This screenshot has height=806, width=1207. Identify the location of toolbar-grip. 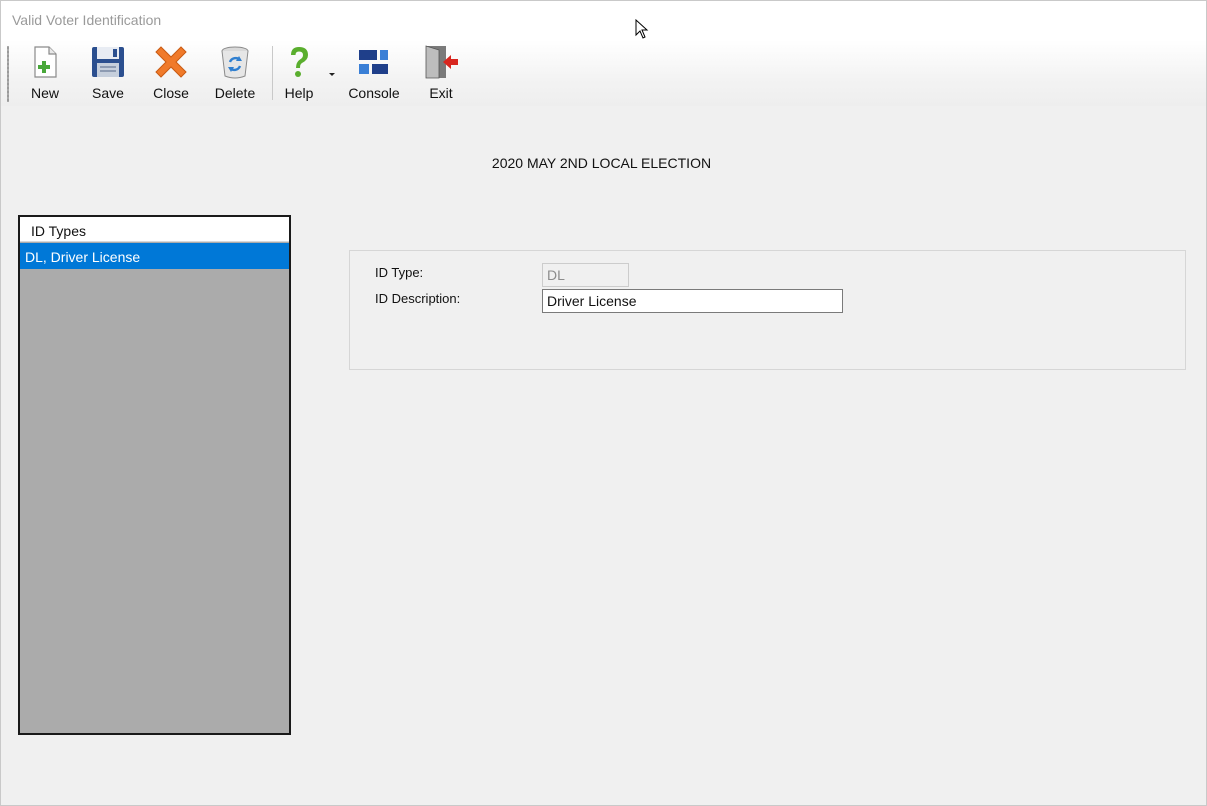
(8, 74).